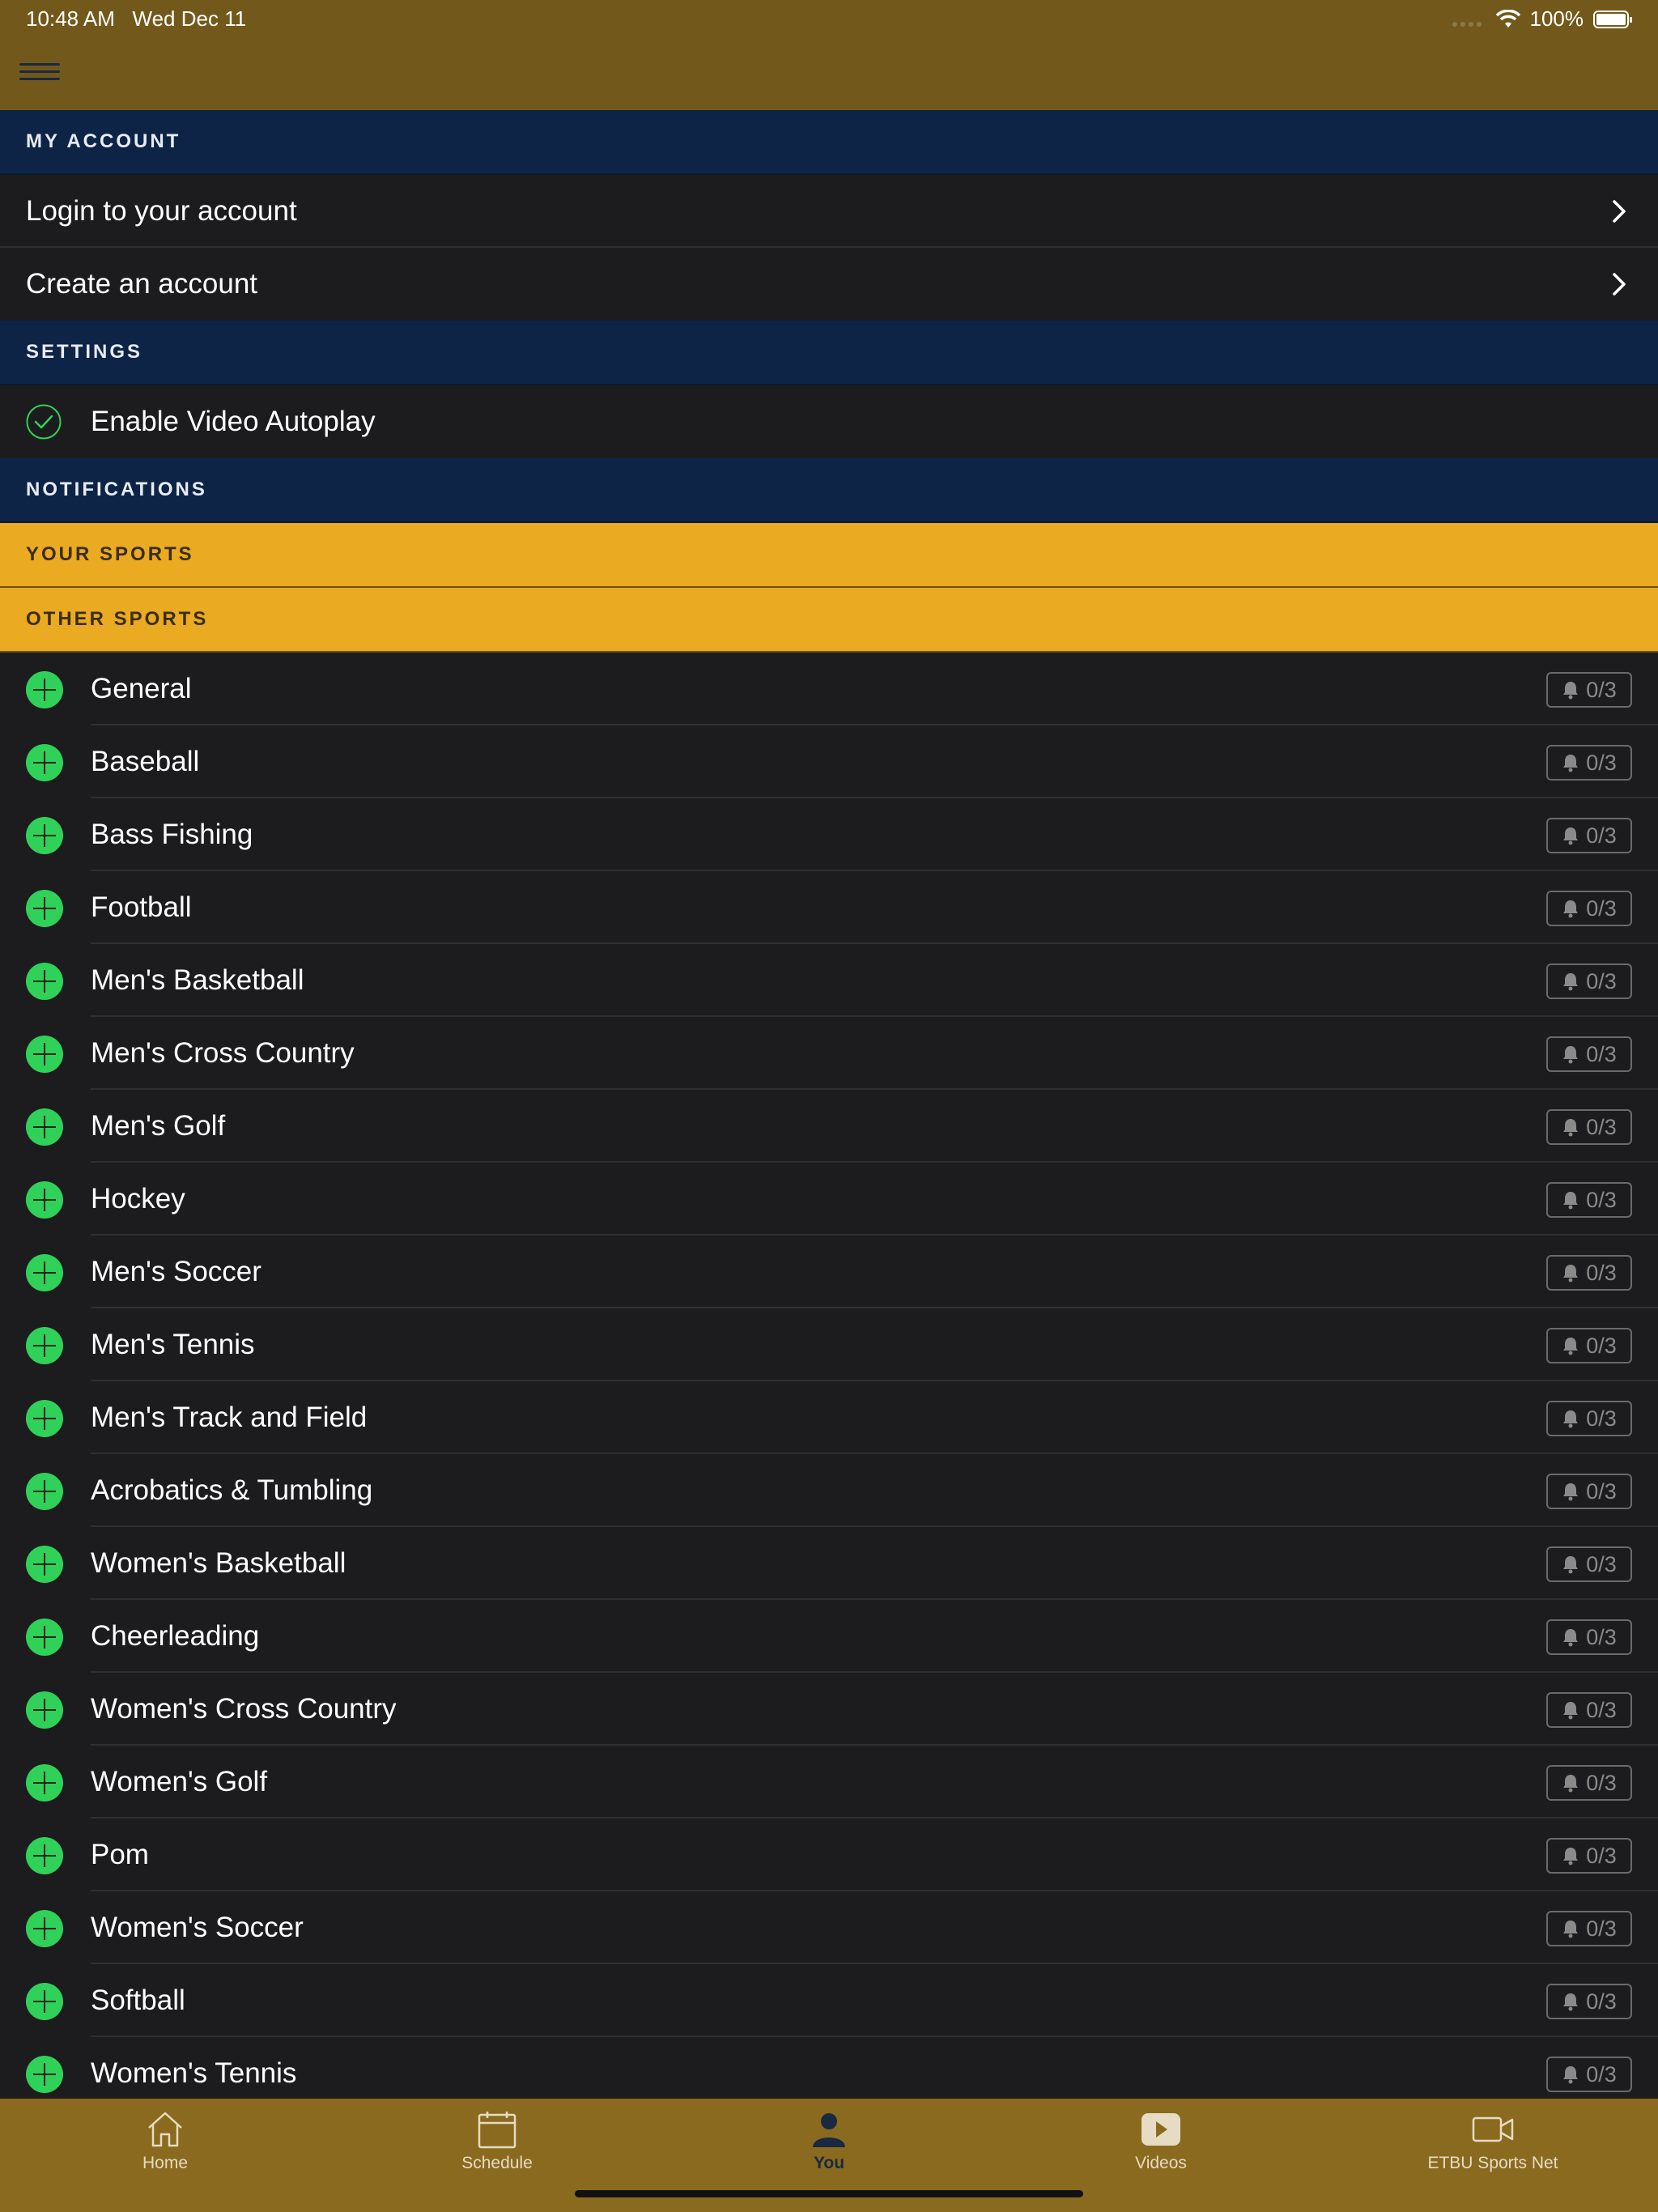 Image resolution: width=1658 pixels, height=2212 pixels. What do you see at coordinates (175, 1636) in the screenshot?
I see `sport-label: Cheerleading` at bounding box center [175, 1636].